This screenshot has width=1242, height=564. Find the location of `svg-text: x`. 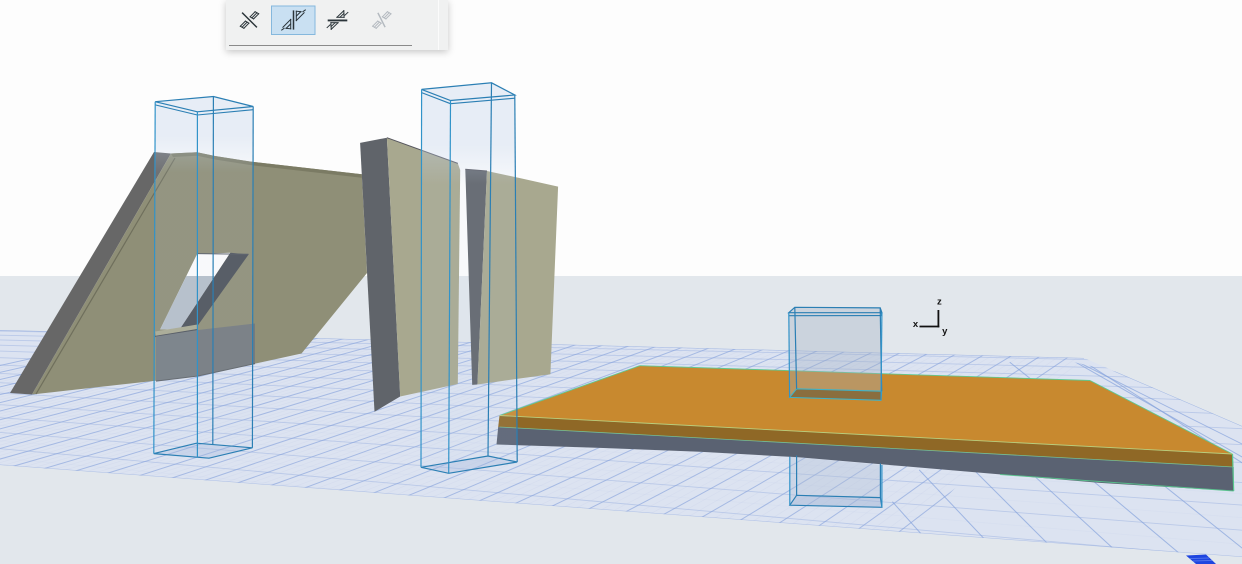

svg-text: x is located at coordinates (916, 324).